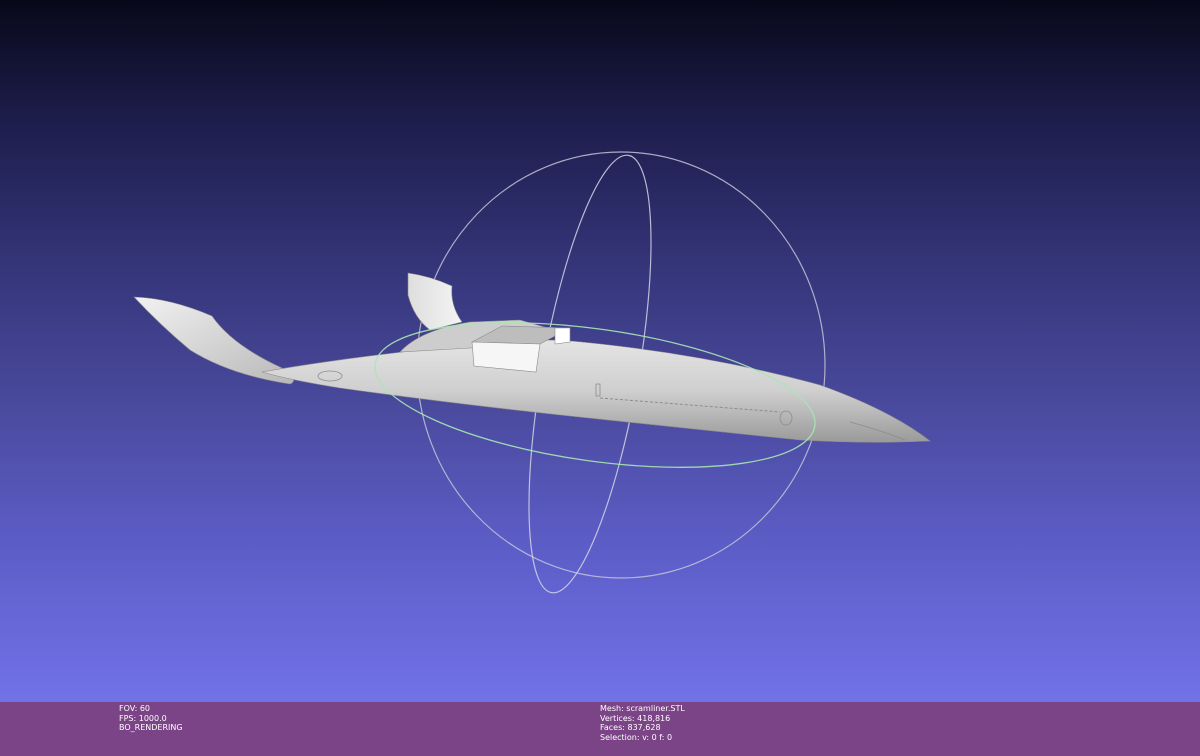 This screenshot has height=756, width=1200. Describe the element at coordinates (642, 708) in the screenshot. I see `mesh-name-readout: Mesh: scramliner.STL` at that location.